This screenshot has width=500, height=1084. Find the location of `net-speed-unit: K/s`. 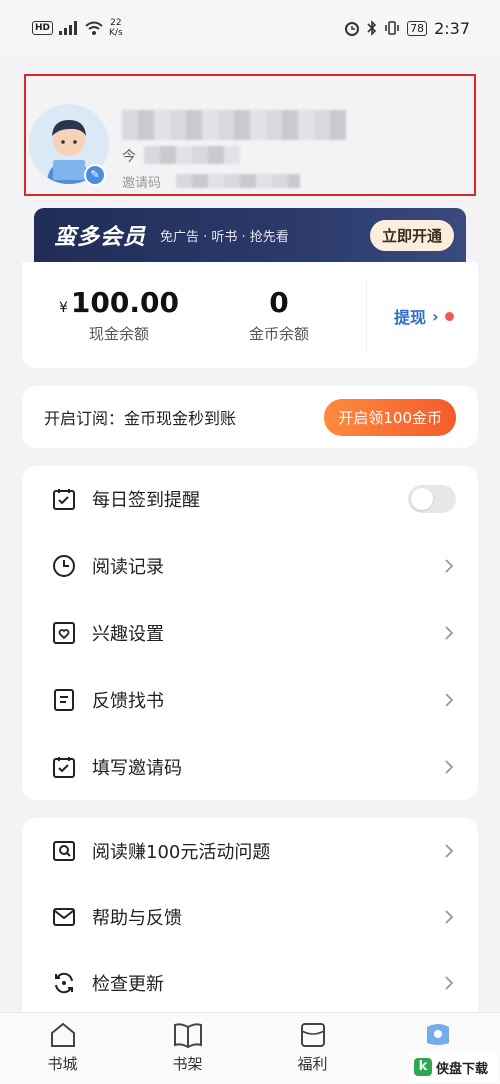

net-speed-unit: K/s is located at coordinates (116, 33).